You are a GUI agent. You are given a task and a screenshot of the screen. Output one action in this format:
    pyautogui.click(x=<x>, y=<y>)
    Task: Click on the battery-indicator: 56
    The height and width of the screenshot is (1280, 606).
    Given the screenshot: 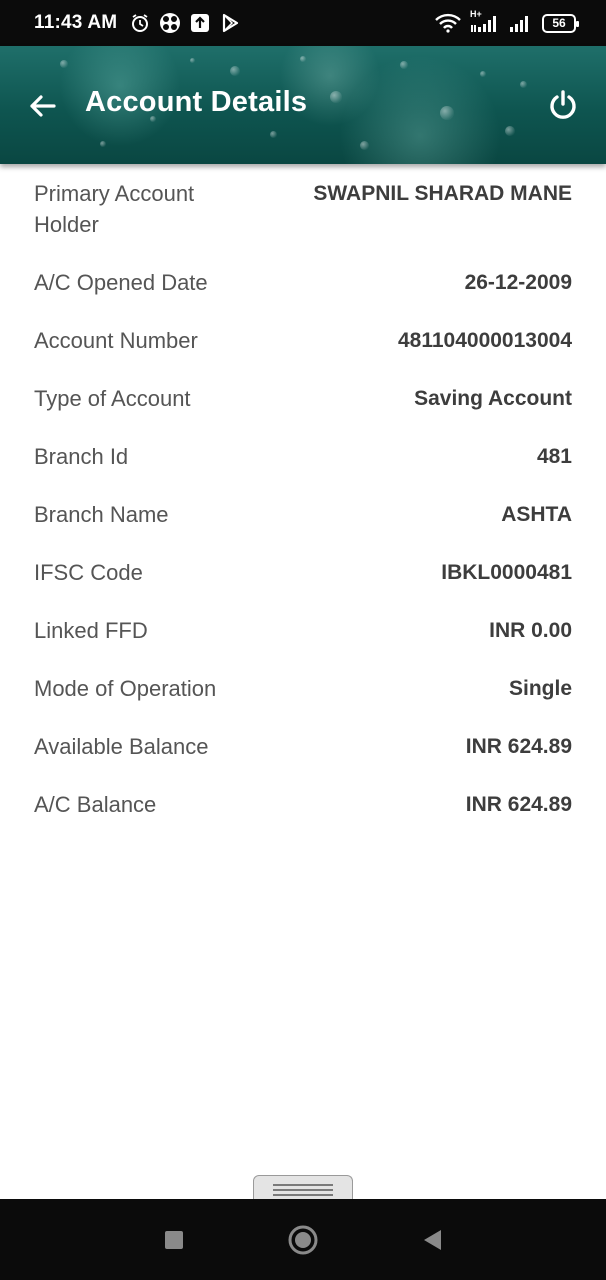 What is the action you would take?
    pyautogui.click(x=560, y=23)
    